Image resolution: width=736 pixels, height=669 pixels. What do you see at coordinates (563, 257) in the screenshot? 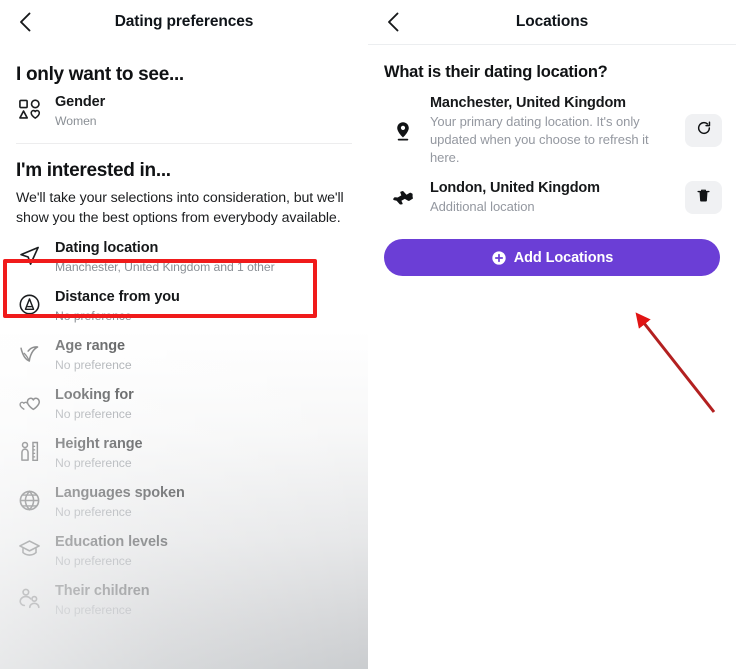
I see `add-locations-label: Add Locations` at bounding box center [563, 257].